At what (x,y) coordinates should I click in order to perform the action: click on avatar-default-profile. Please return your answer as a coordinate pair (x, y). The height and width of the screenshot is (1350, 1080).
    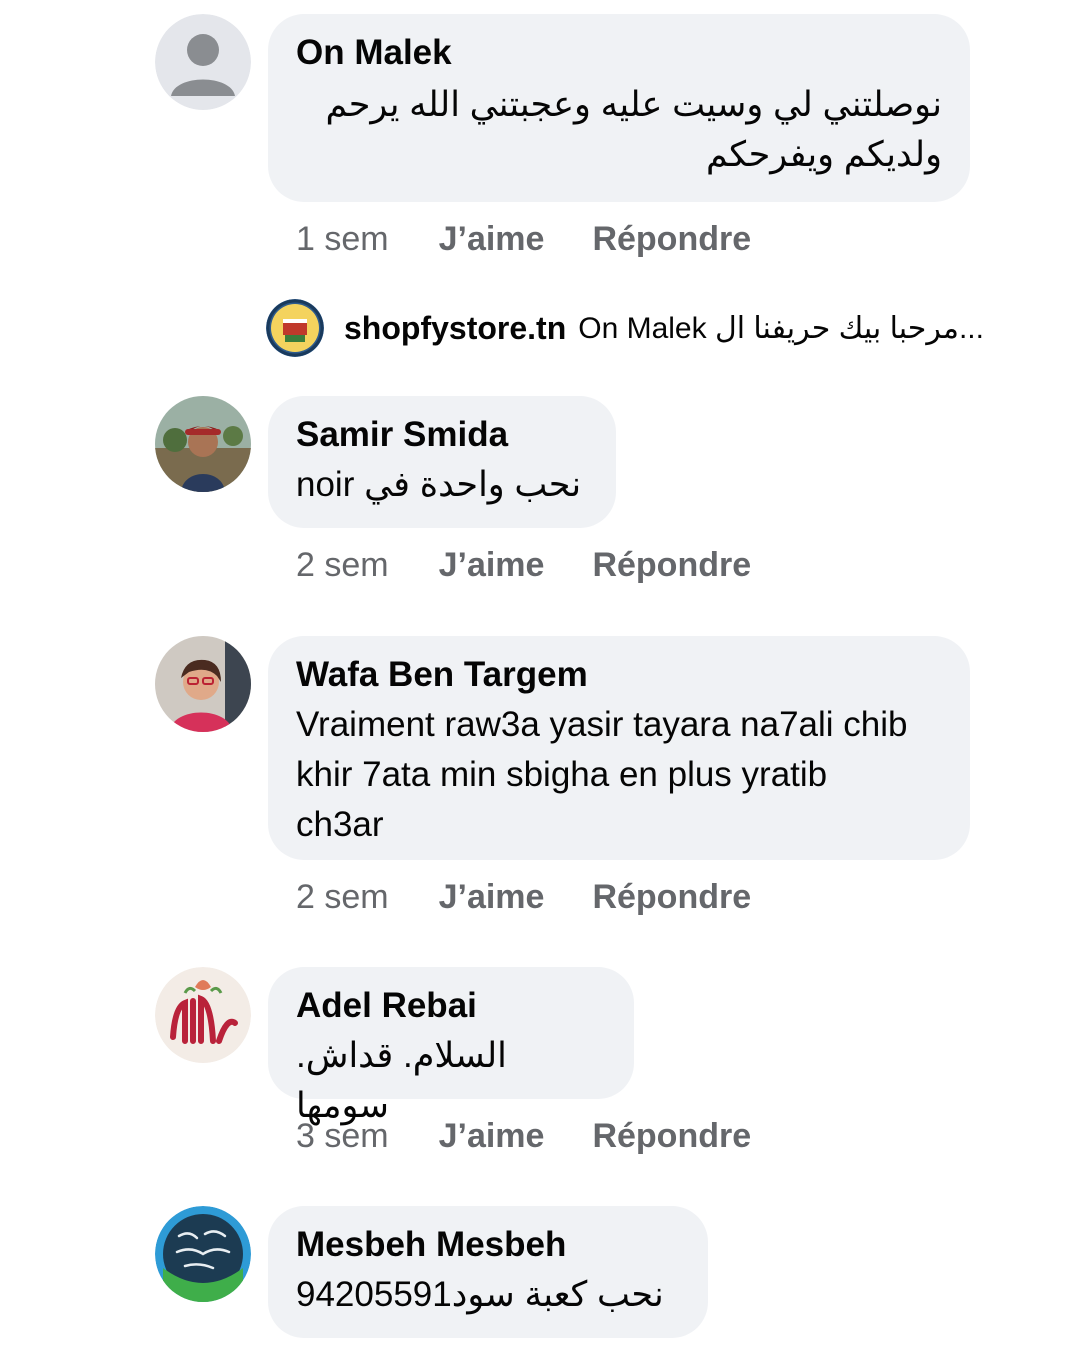
    Looking at the image, I should click on (203, 62).